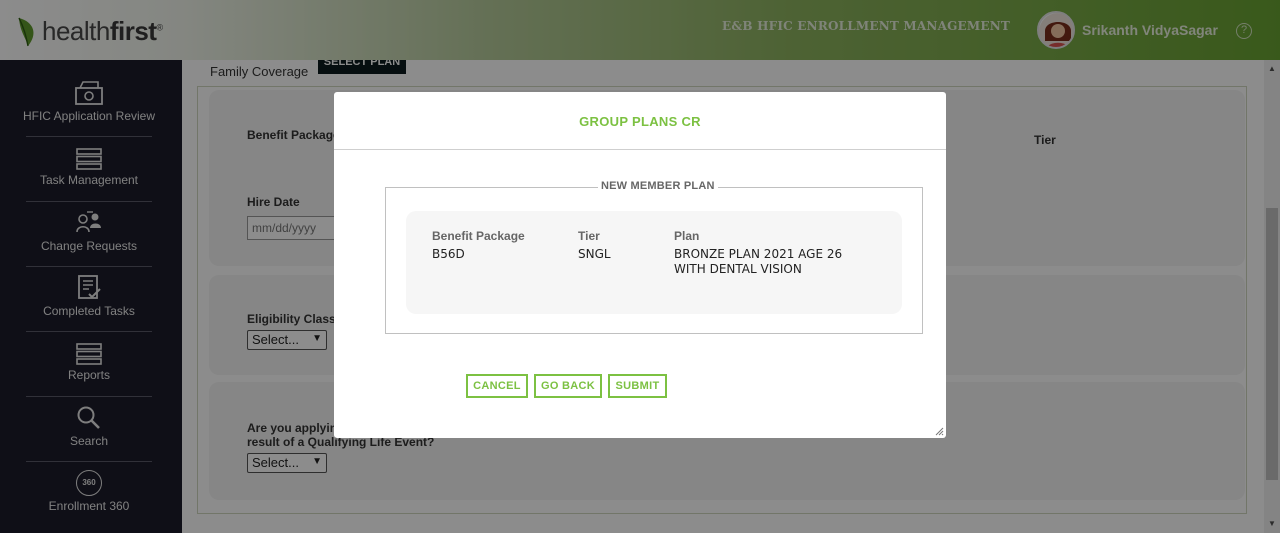 This screenshot has height=533, width=1280. Describe the element at coordinates (589, 236) in the screenshot. I see `tier-label: Tier` at that location.